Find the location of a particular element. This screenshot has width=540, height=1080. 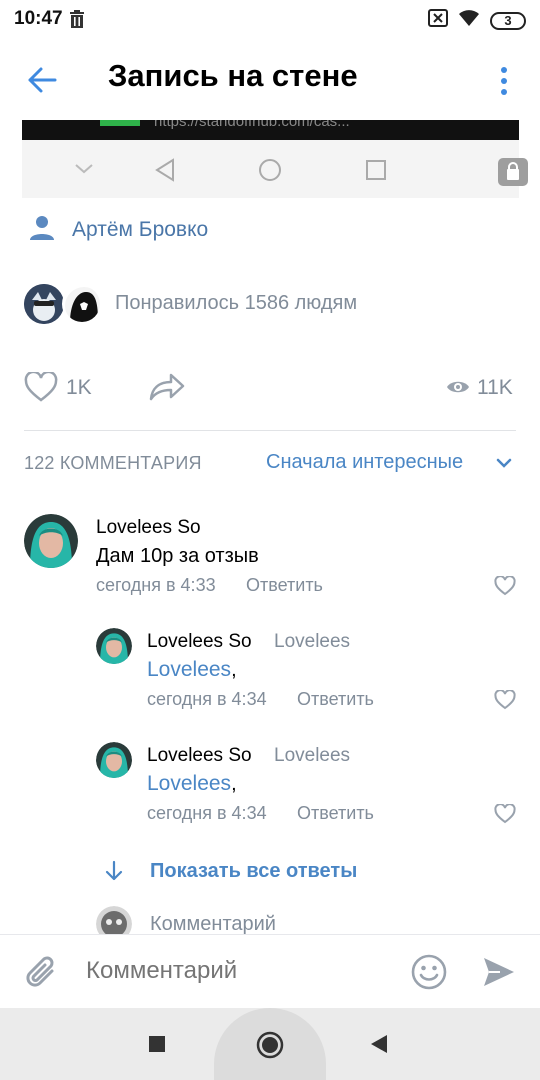

like-heart-icon is located at coordinates (41, 388).